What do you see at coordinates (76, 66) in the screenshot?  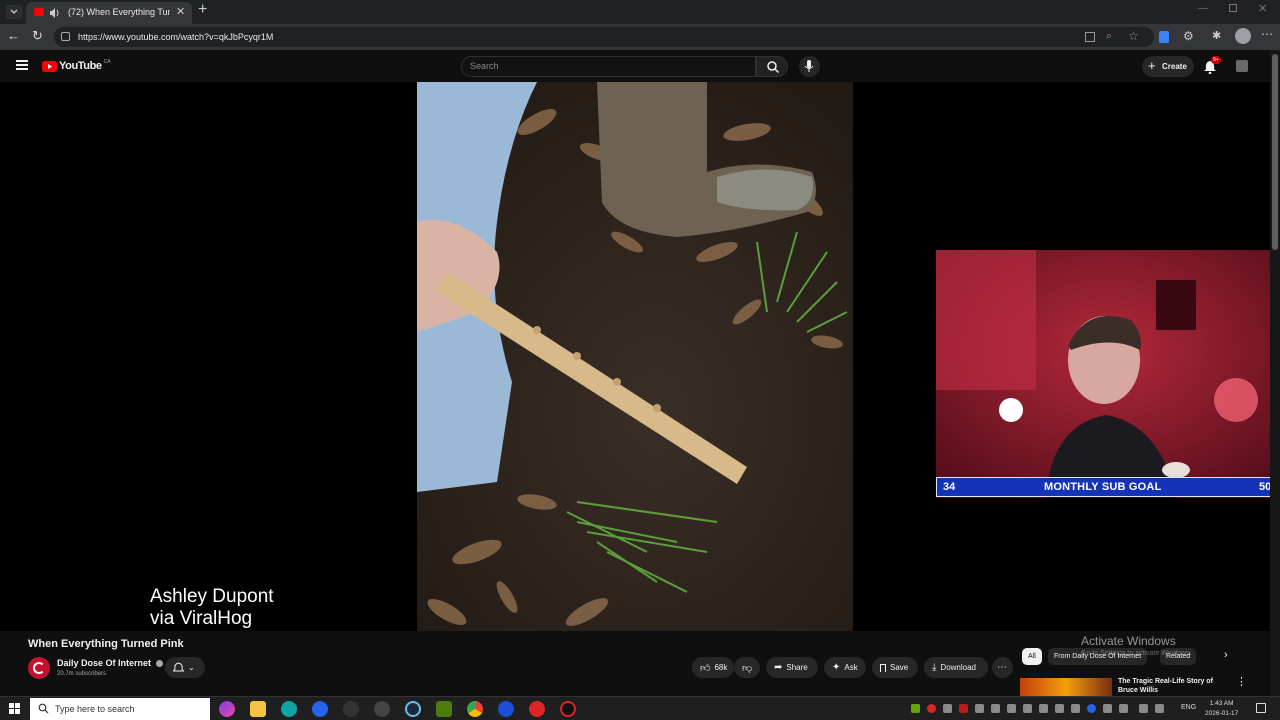 I see `youtube-logo: YouTube CA` at bounding box center [76, 66].